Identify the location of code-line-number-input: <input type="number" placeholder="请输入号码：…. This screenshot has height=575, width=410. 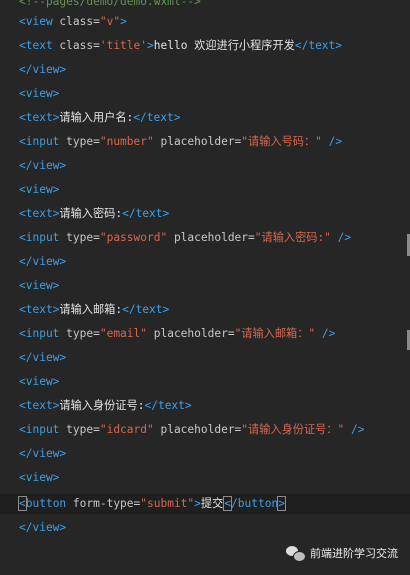
(180, 142).